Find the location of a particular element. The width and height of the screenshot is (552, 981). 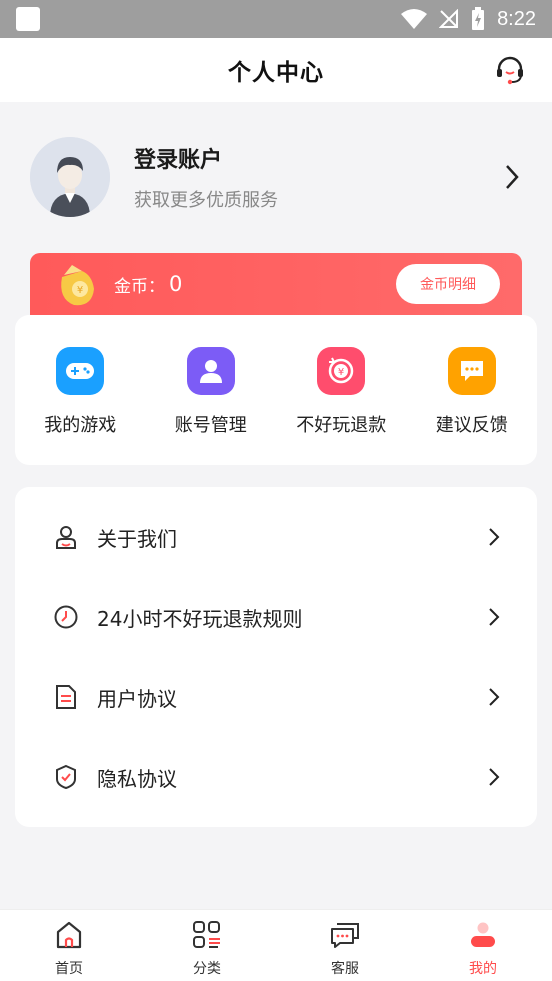

coin-label: 金币： is located at coordinates (139, 286).